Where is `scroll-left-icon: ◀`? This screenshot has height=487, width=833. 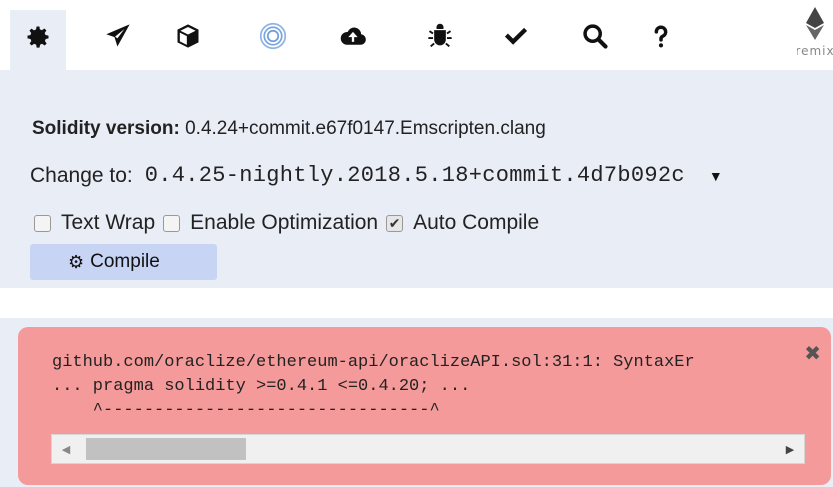
scroll-left-icon: ◀ is located at coordinates (66, 449).